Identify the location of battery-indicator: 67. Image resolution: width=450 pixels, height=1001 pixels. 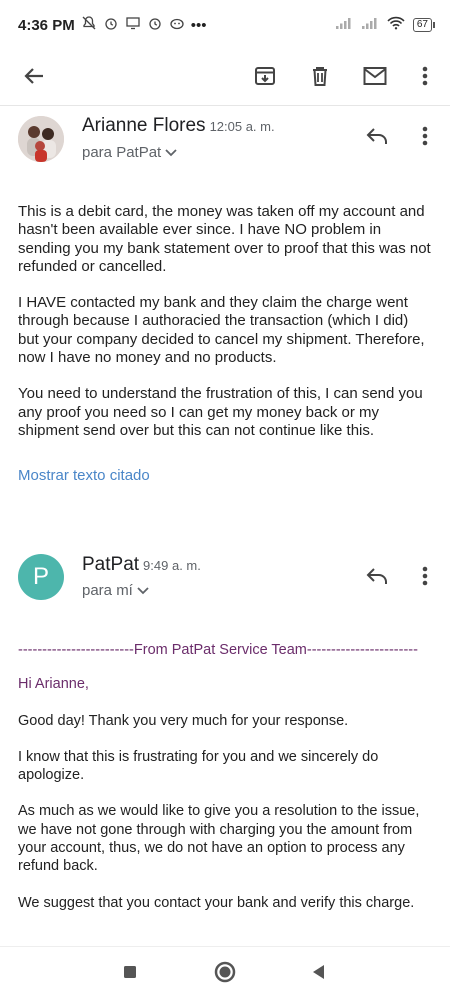
(424, 25).